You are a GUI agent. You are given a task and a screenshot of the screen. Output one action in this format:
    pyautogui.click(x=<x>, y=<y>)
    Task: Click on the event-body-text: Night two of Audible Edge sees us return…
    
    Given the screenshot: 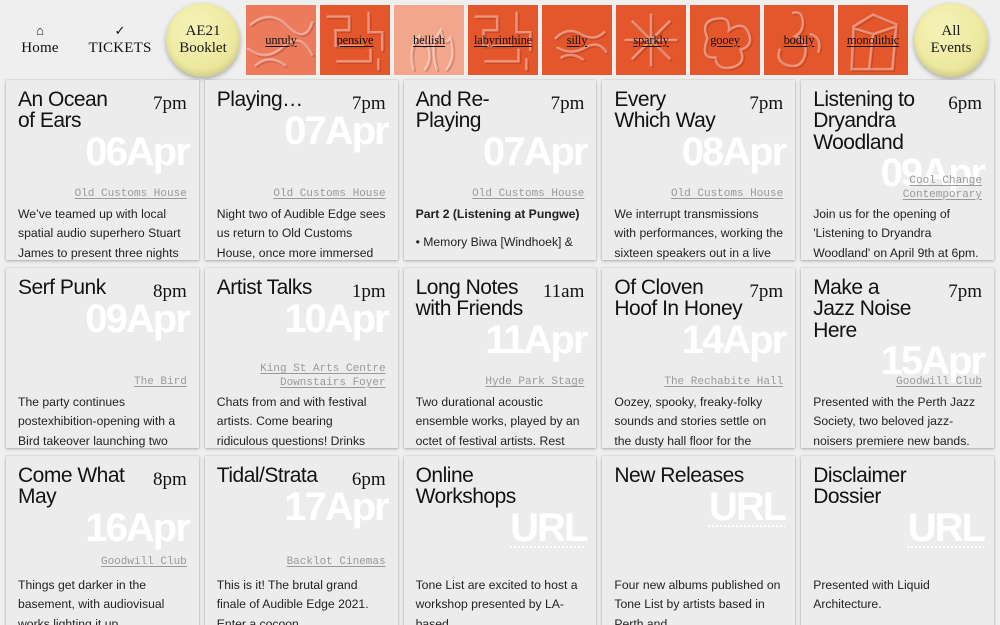 What is the action you would take?
    pyautogui.click(x=301, y=233)
    